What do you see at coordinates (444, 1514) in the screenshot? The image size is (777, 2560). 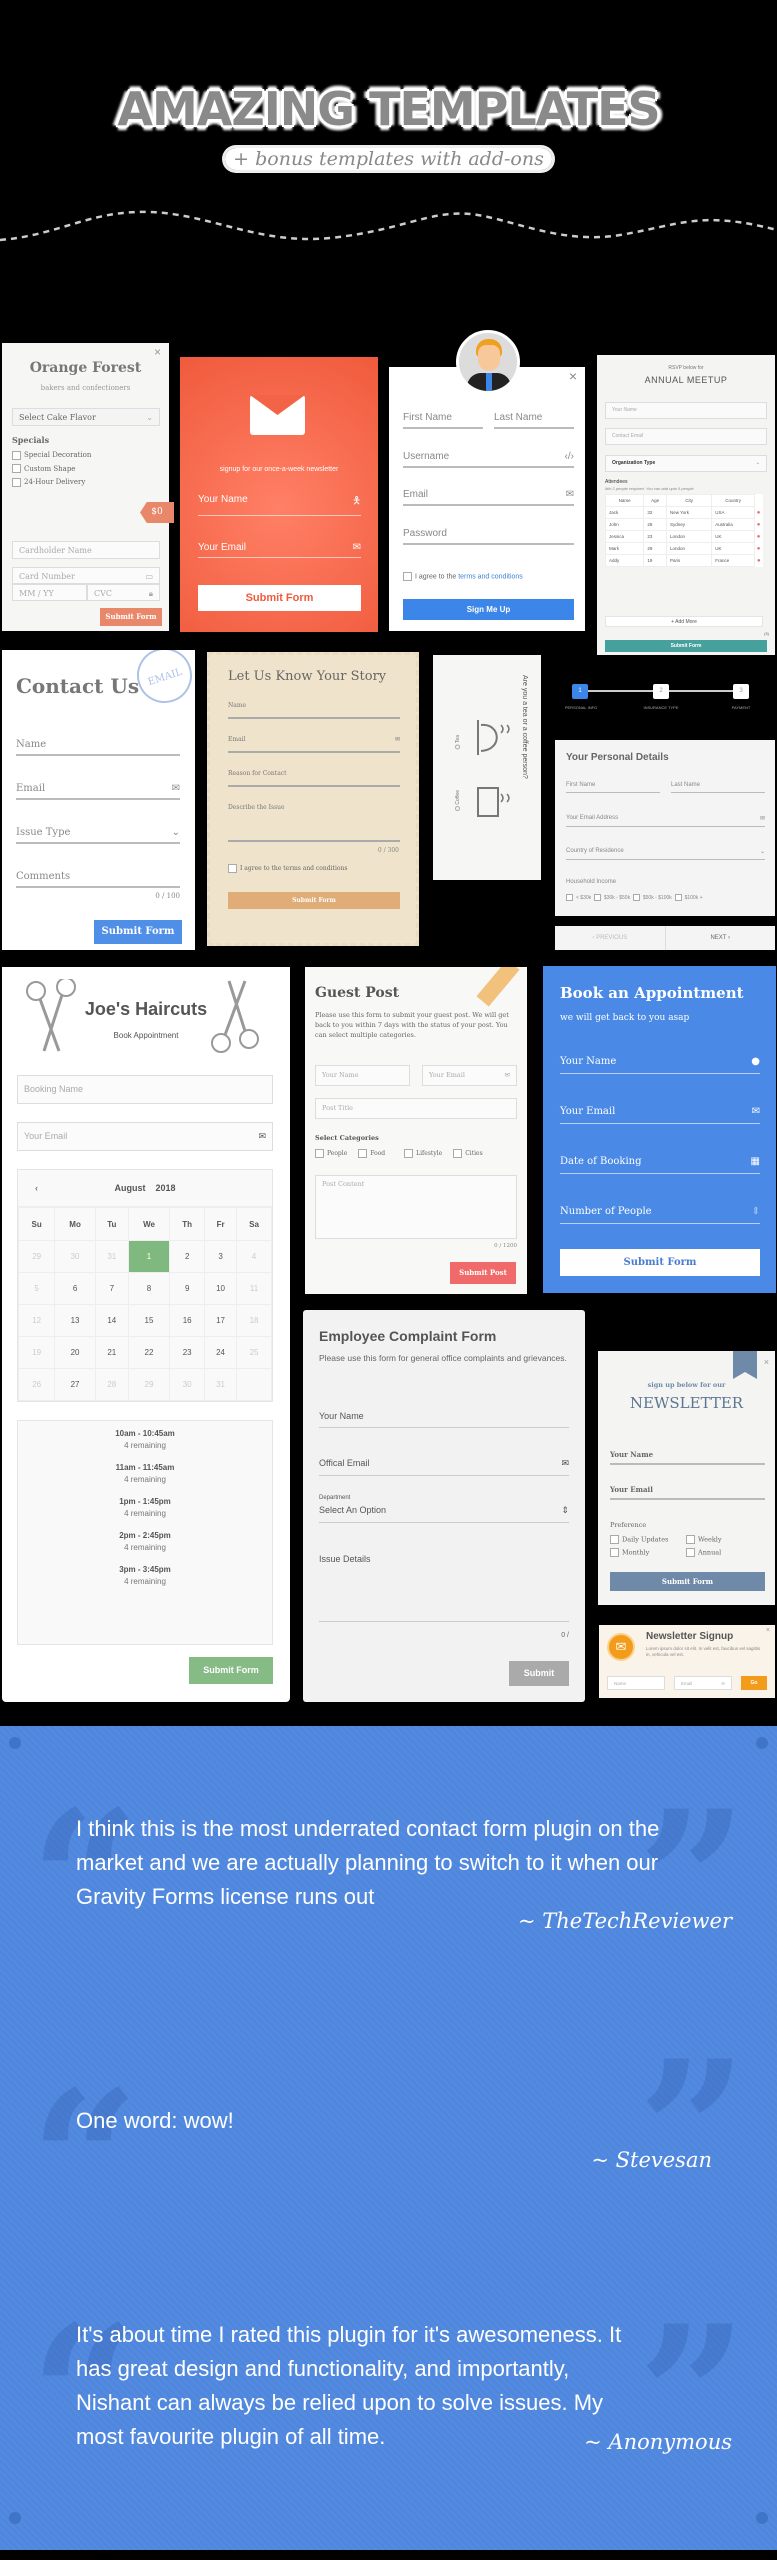 I see `department-select: Select An Option ⇕` at bounding box center [444, 1514].